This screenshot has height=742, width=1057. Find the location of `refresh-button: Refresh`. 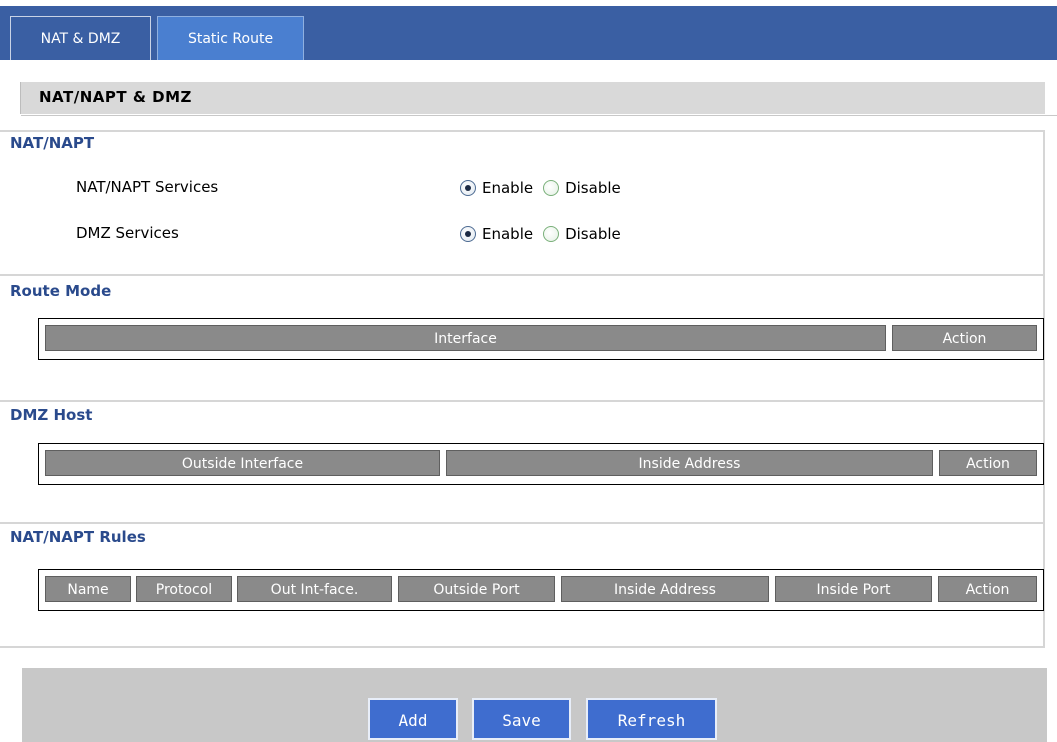

refresh-button: Refresh is located at coordinates (651, 719).